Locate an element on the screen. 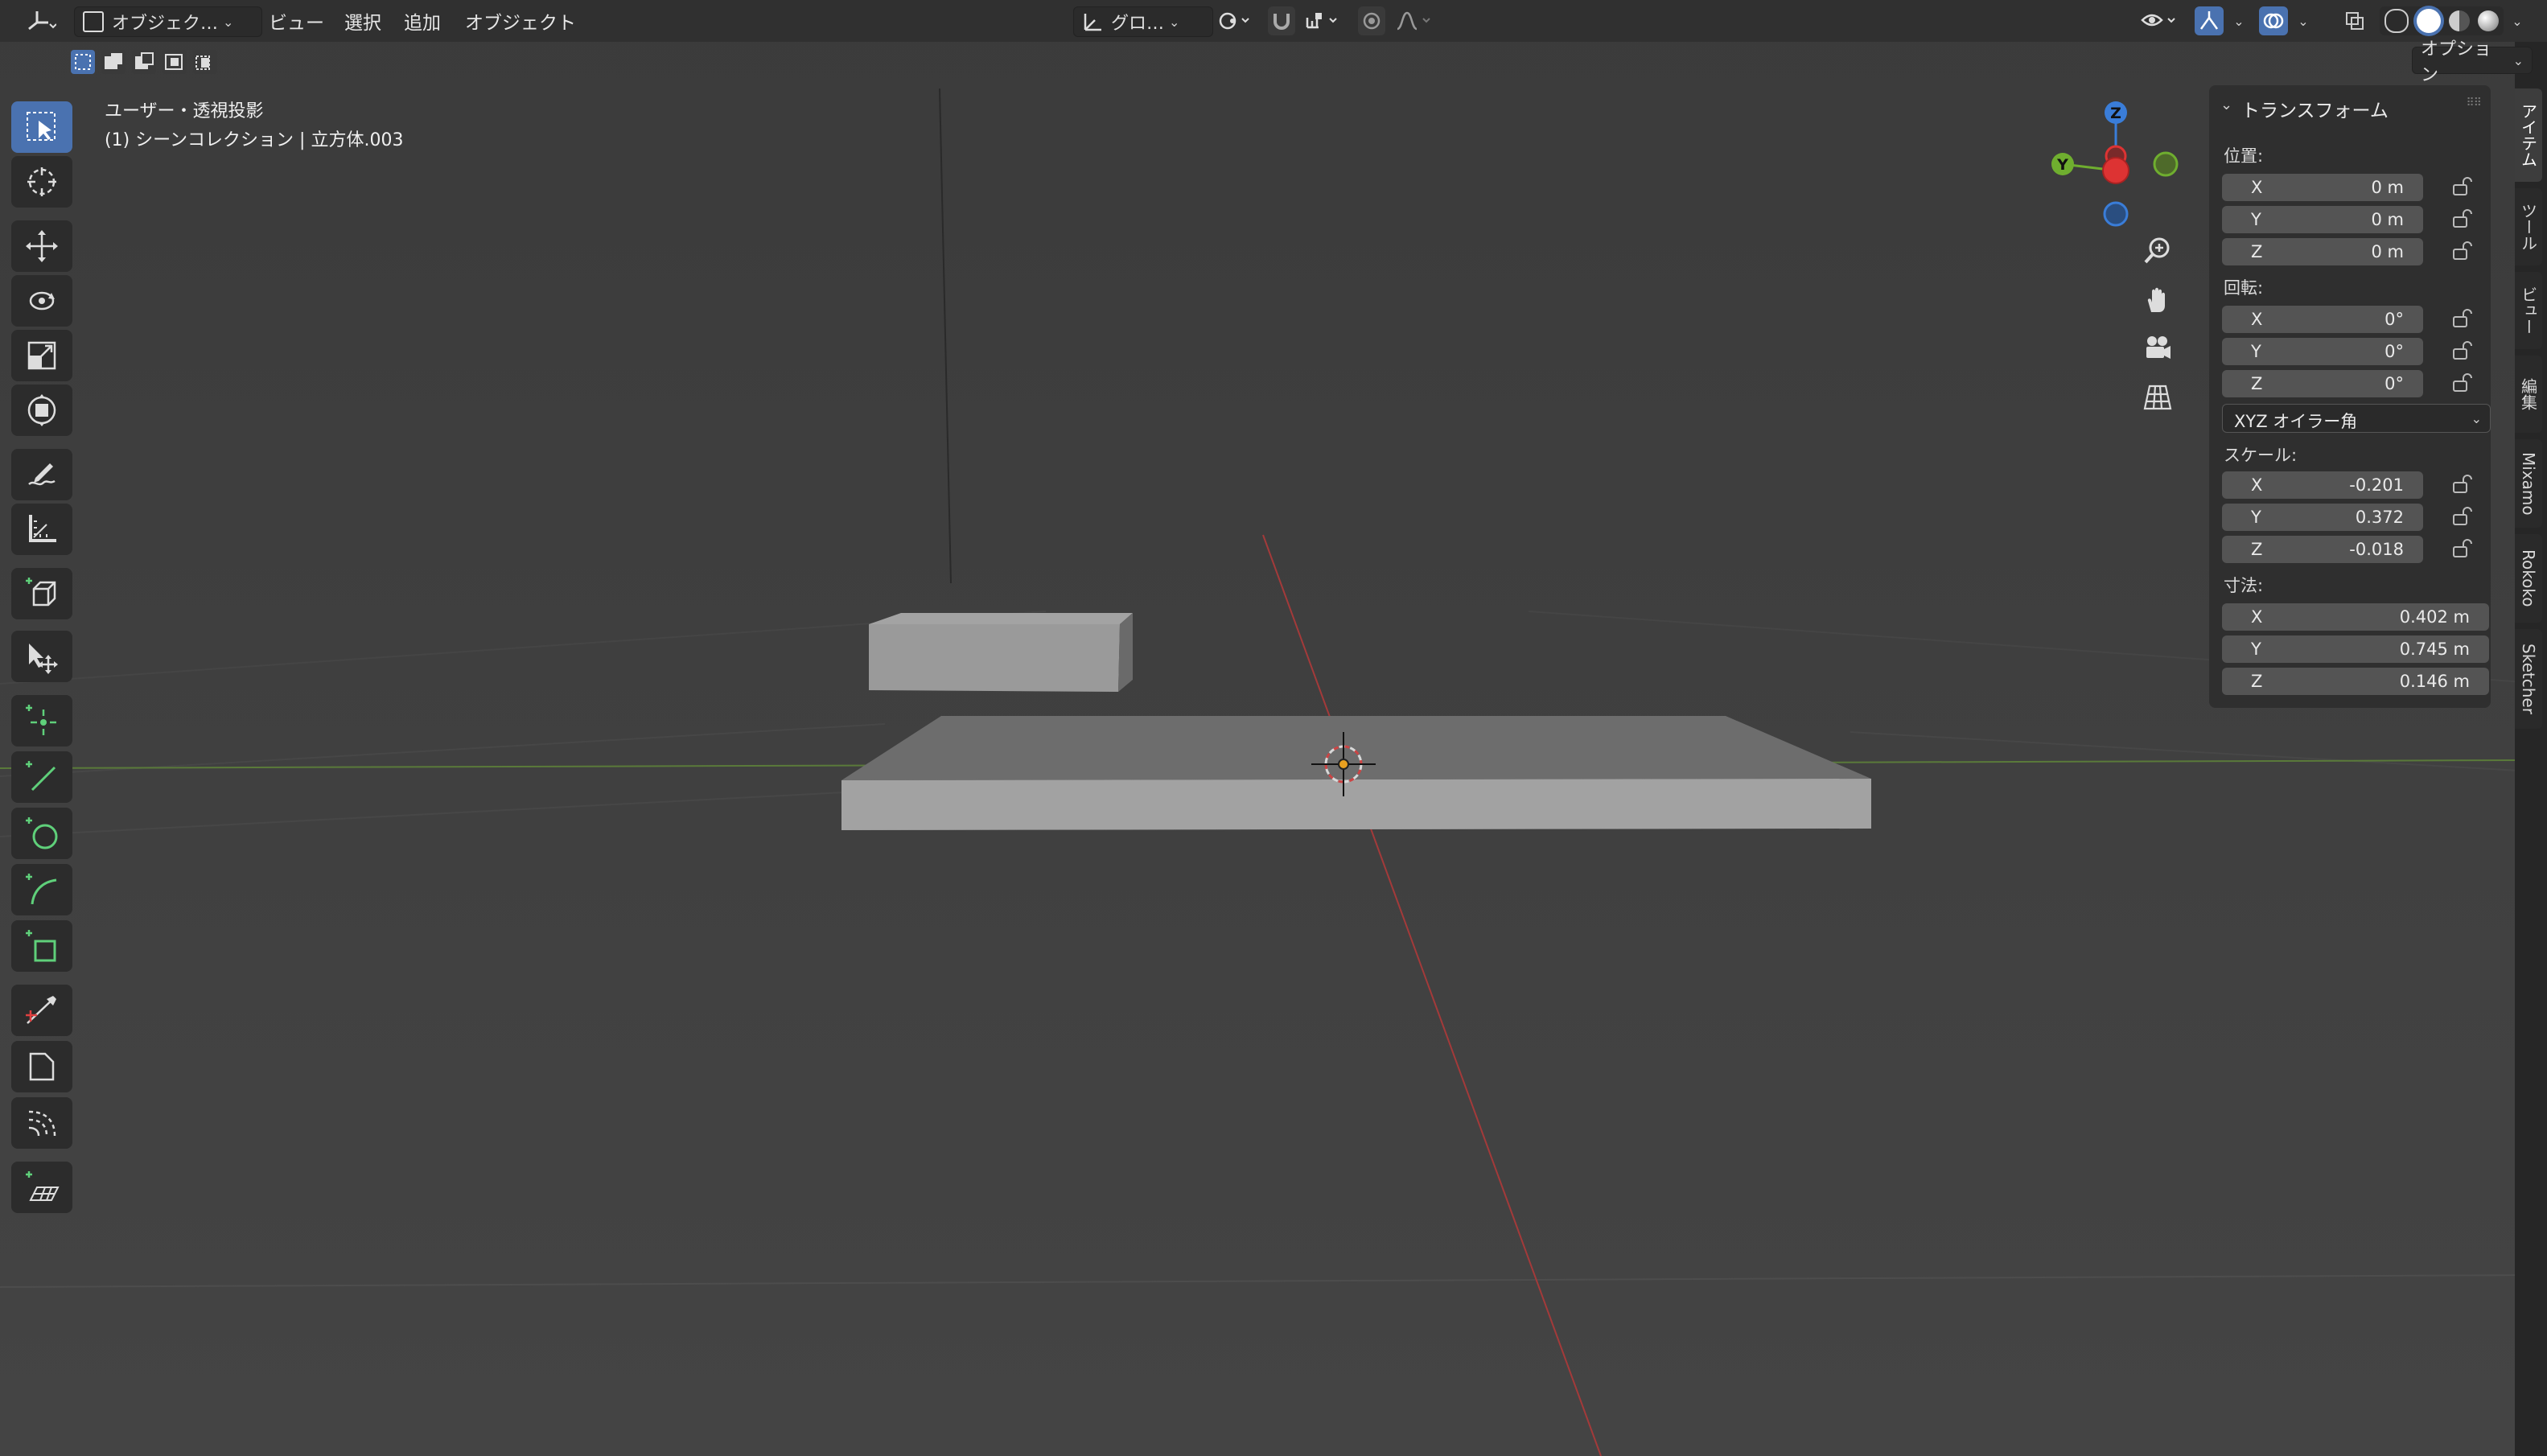  tool-move is located at coordinates (42, 246).